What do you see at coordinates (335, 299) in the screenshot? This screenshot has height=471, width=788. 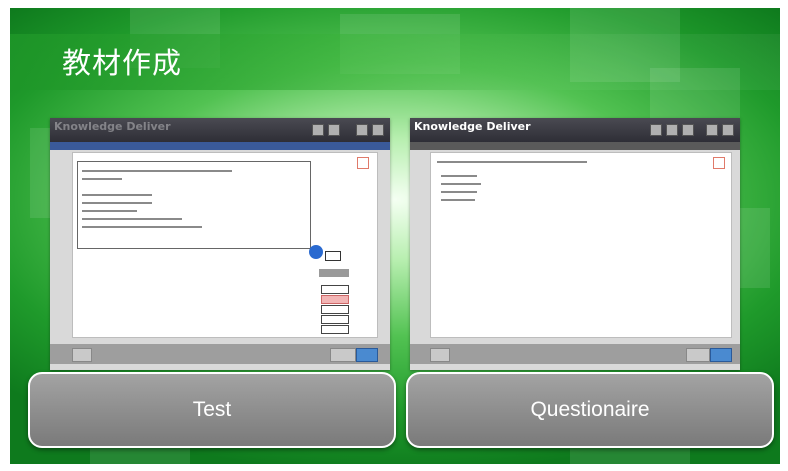 I see `answer-choice-button-selected` at bounding box center [335, 299].